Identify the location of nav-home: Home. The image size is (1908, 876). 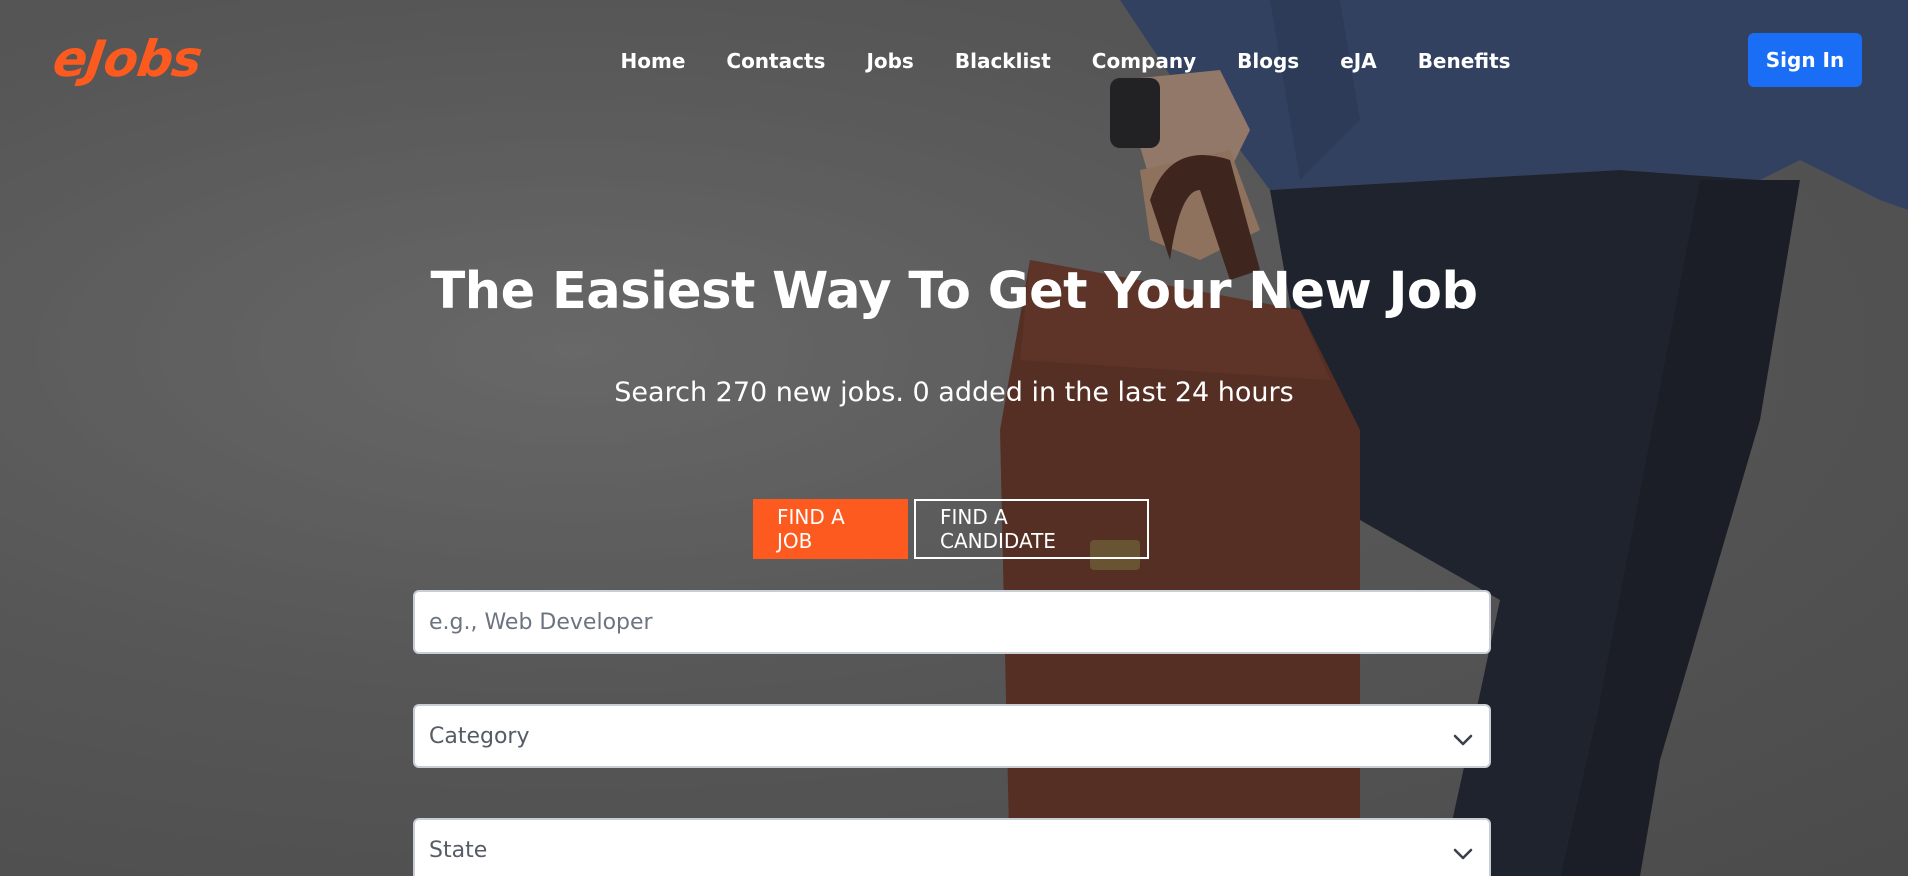
(653, 61).